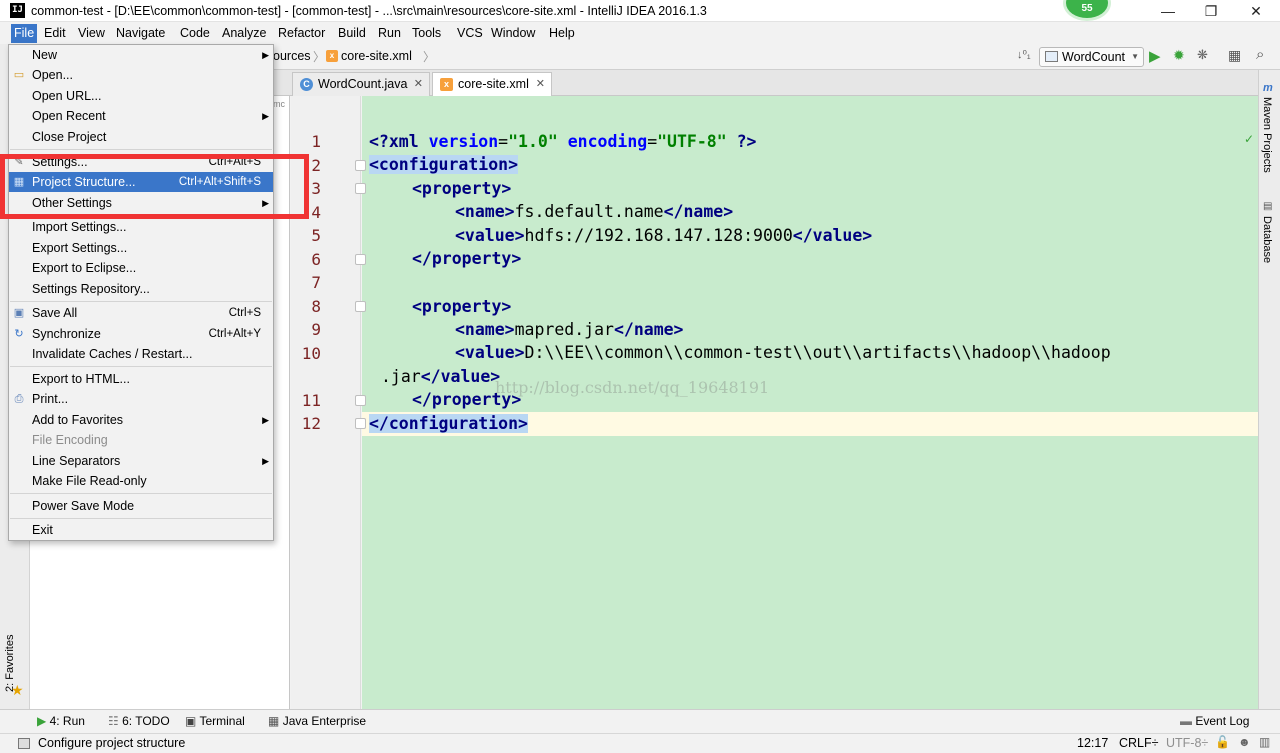 This screenshot has height=753, width=1280. I want to click on run-configuration-label: WordCount, so click(1093, 57).